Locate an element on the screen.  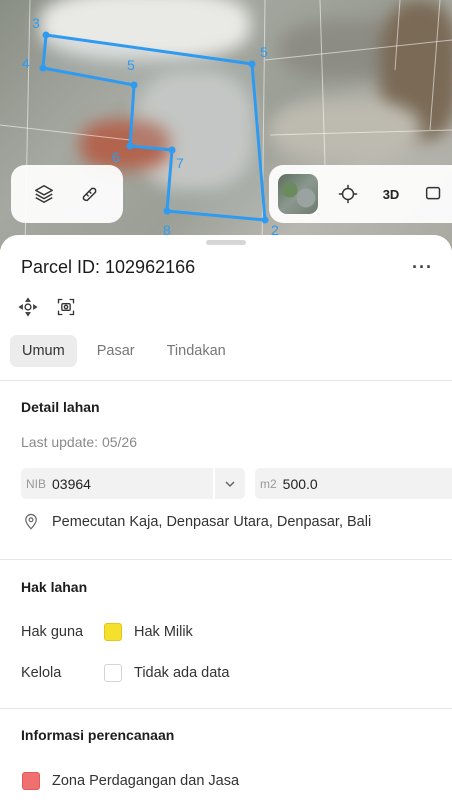
svg-text: 3 is located at coordinates (36, 23).